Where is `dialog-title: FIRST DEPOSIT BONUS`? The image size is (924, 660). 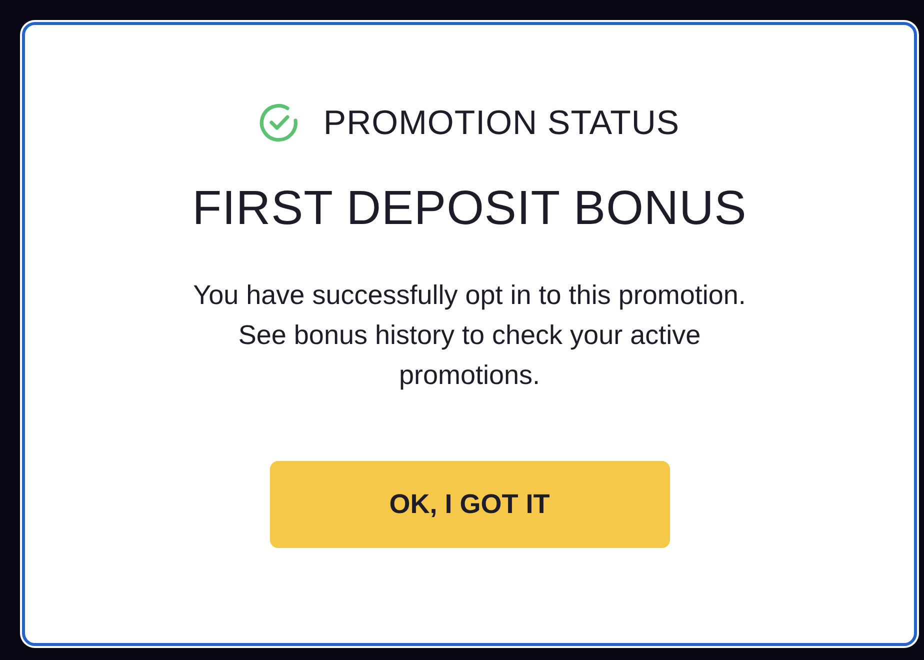
dialog-title: FIRST DEPOSIT BONUS is located at coordinates (469, 209).